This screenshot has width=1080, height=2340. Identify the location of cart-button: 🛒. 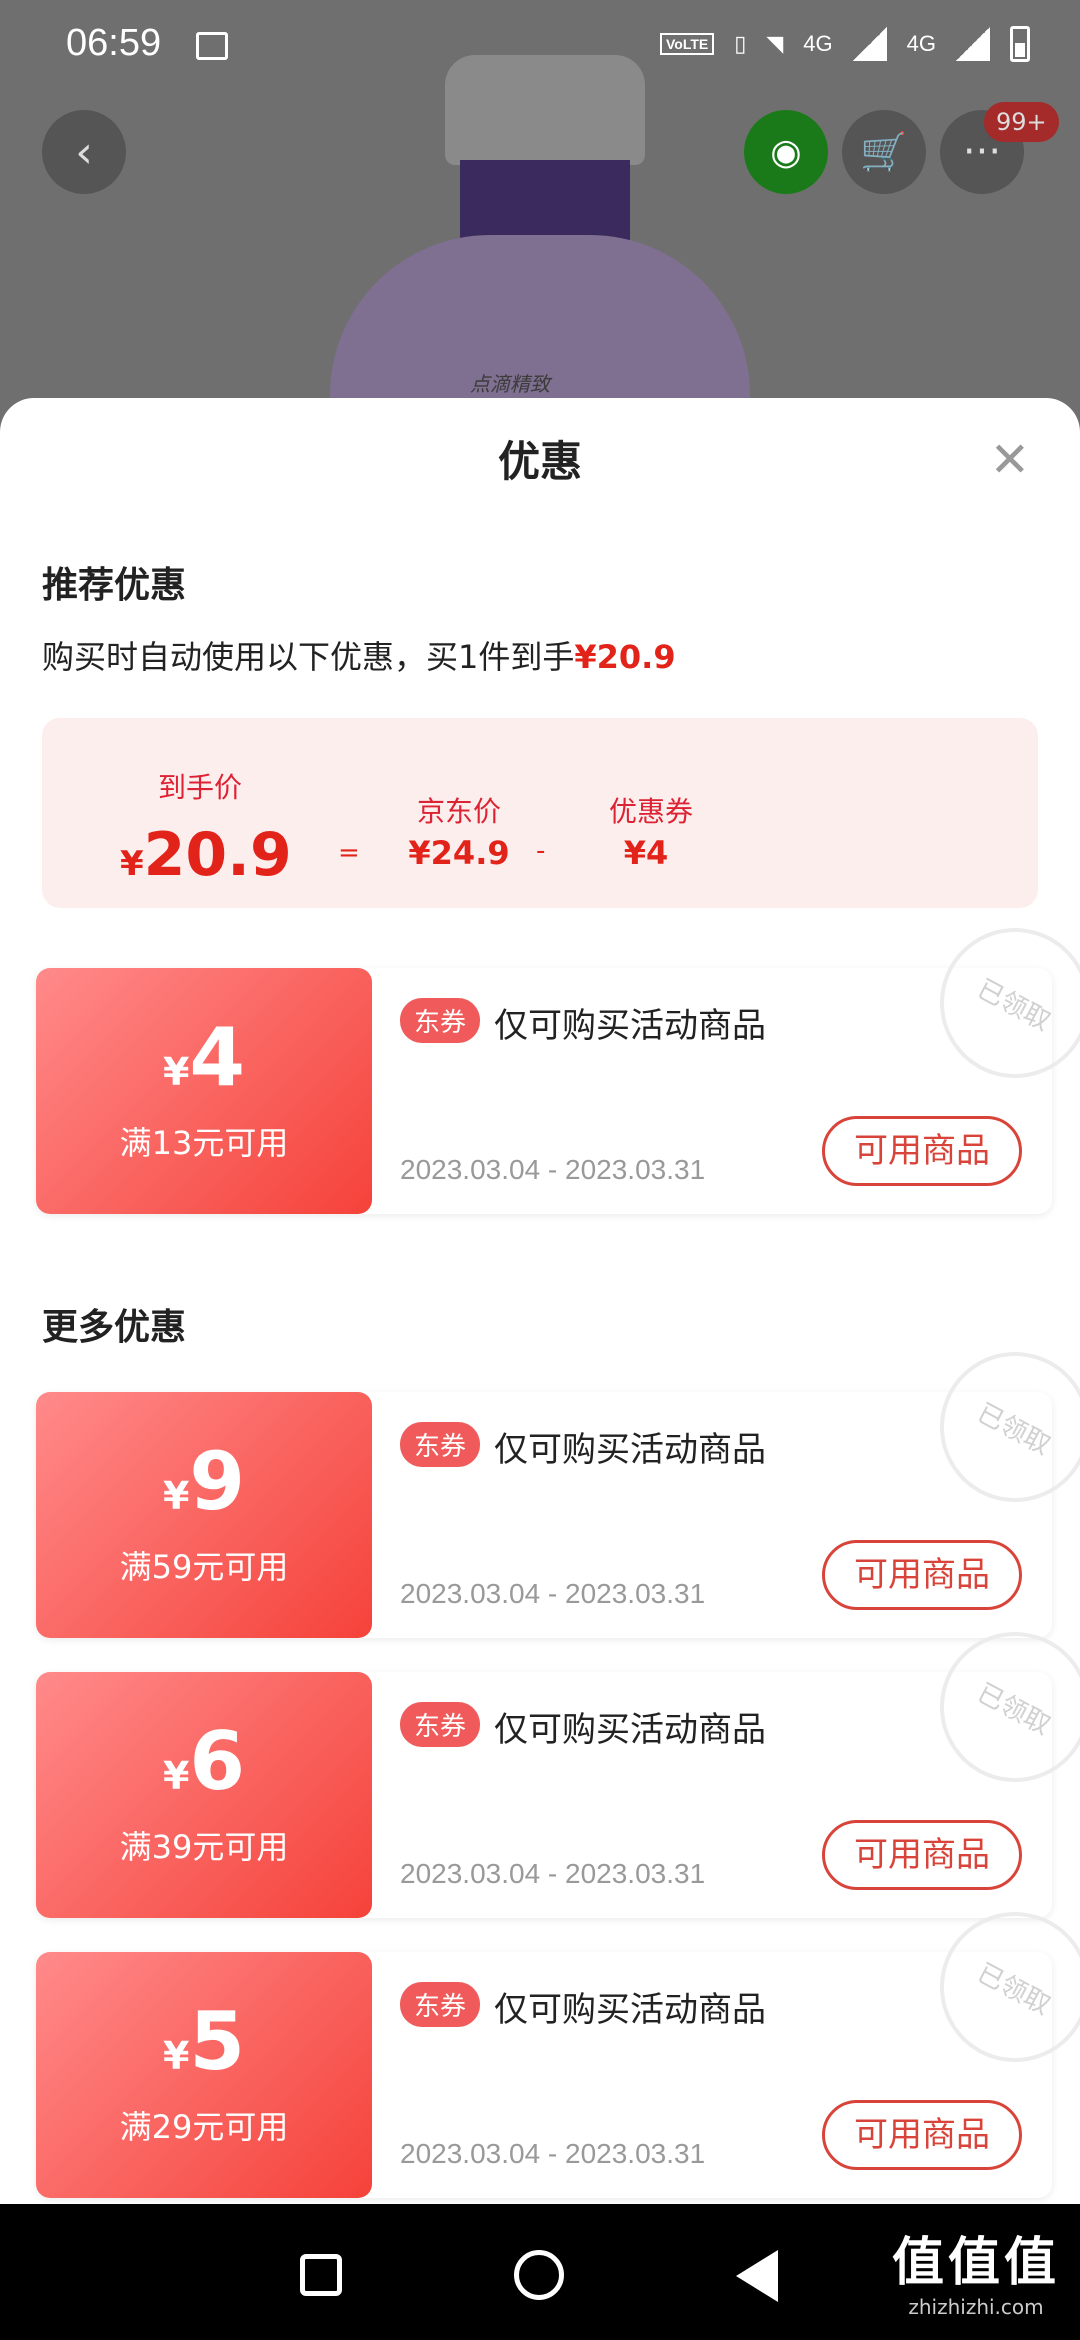
(884, 152).